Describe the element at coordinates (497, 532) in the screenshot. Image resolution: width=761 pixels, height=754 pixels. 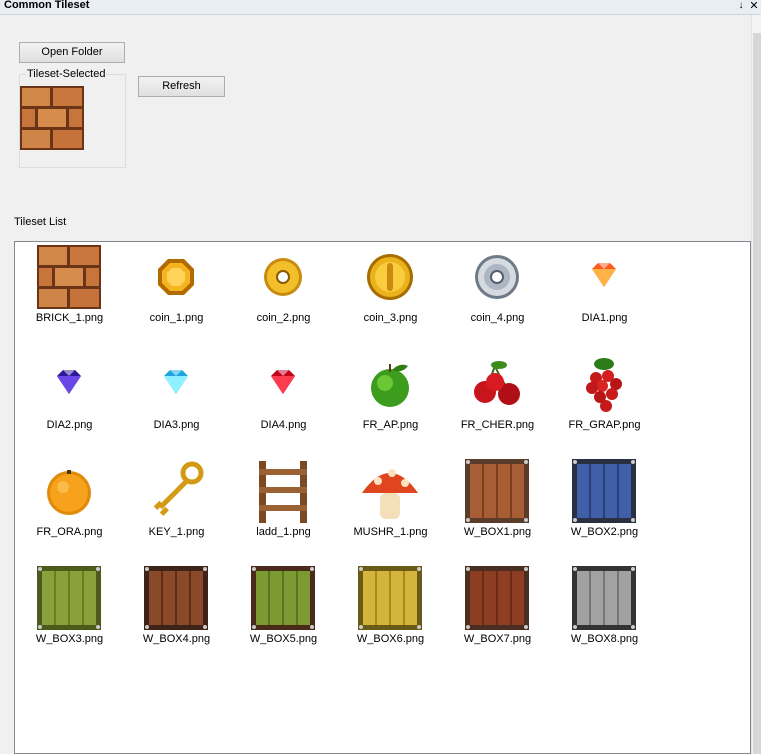
I see `list-item-label: W_BOX1.png` at that location.